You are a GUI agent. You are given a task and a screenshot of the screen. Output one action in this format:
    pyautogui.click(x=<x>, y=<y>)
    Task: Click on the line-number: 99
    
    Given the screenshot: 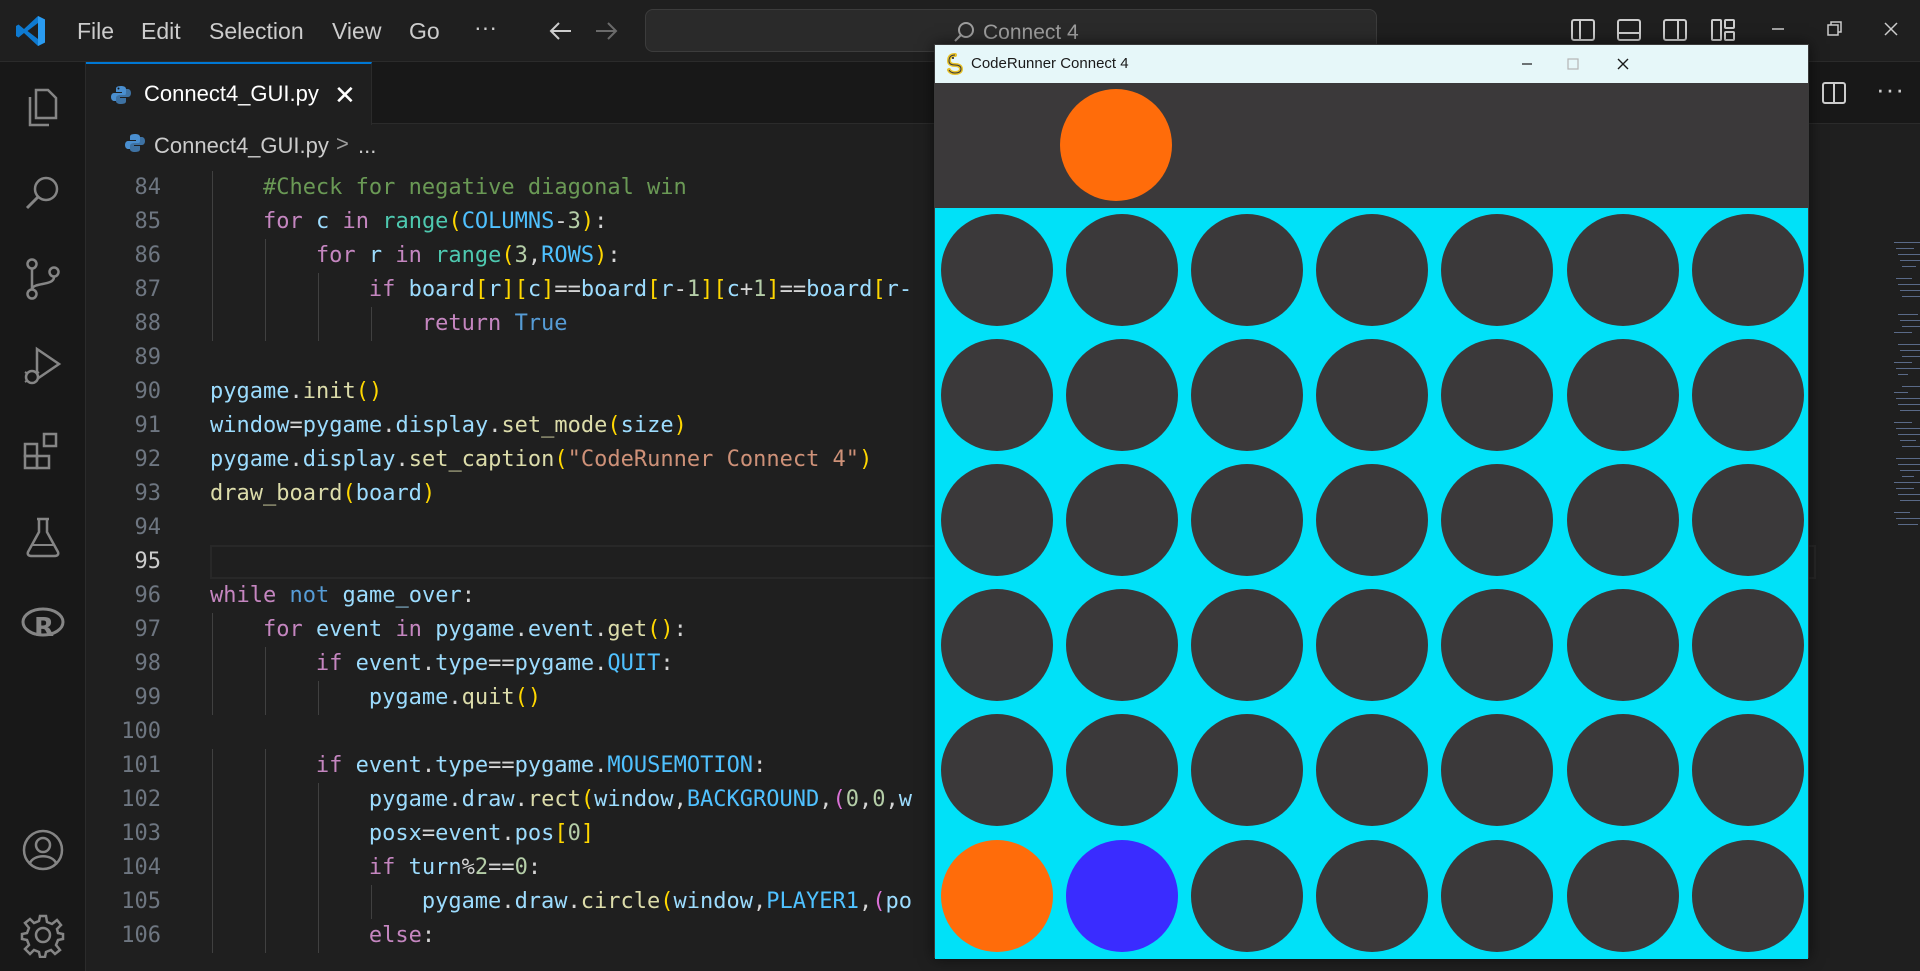 What is the action you would take?
    pyautogui.click(x=148, y=697)
    